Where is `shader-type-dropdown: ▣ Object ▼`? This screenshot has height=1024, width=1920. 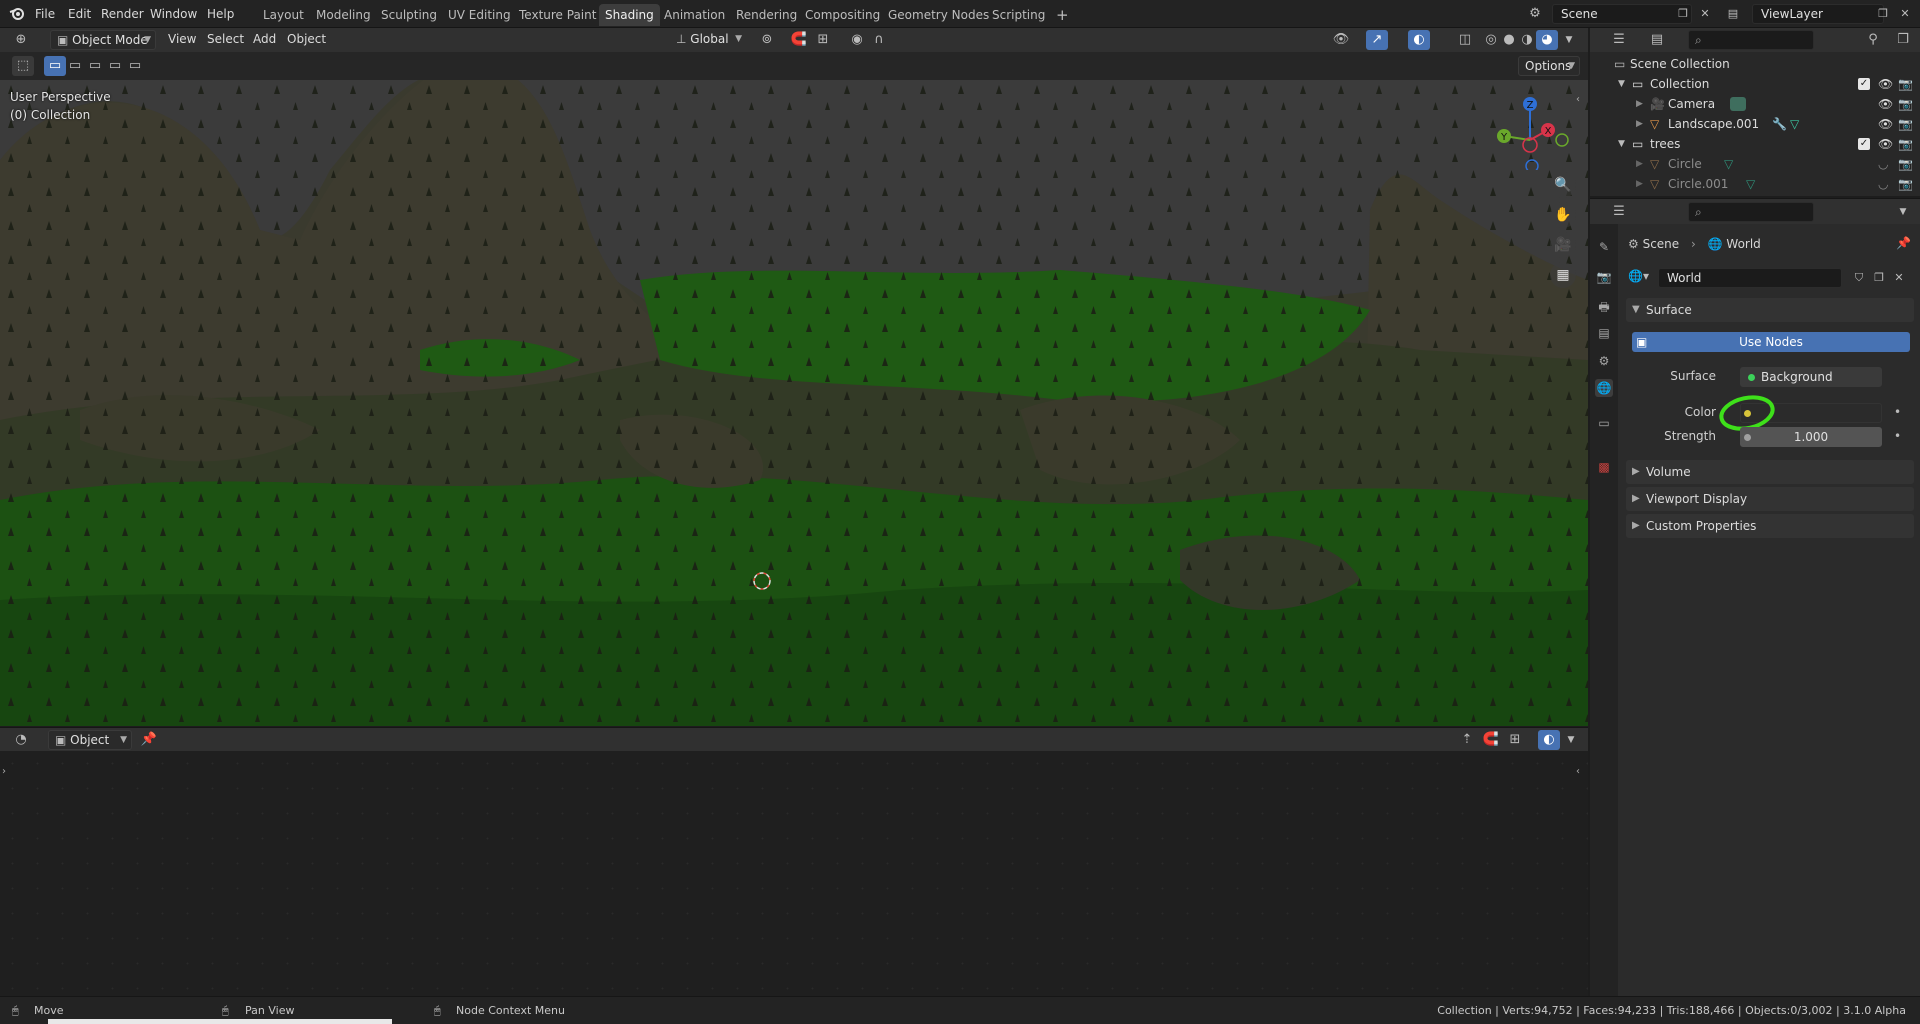 shader-type-dropdown: ▣ Object ▼ is located at coordinates (90, 740).